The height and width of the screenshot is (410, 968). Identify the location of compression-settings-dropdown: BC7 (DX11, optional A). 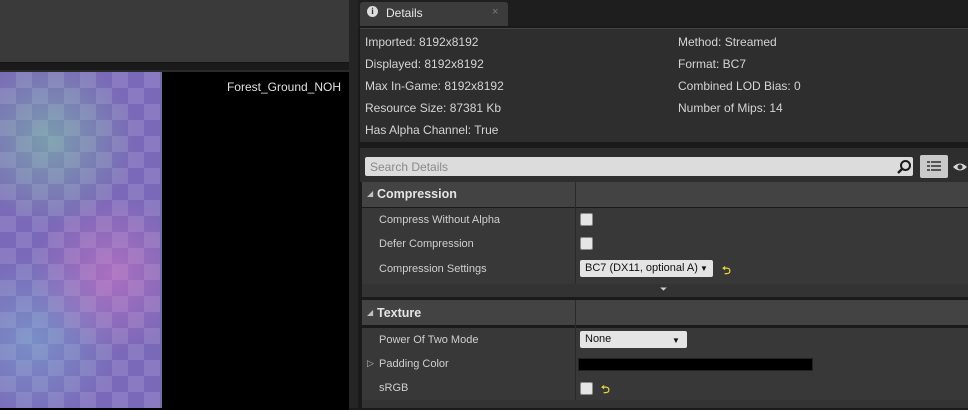
(646, 268).